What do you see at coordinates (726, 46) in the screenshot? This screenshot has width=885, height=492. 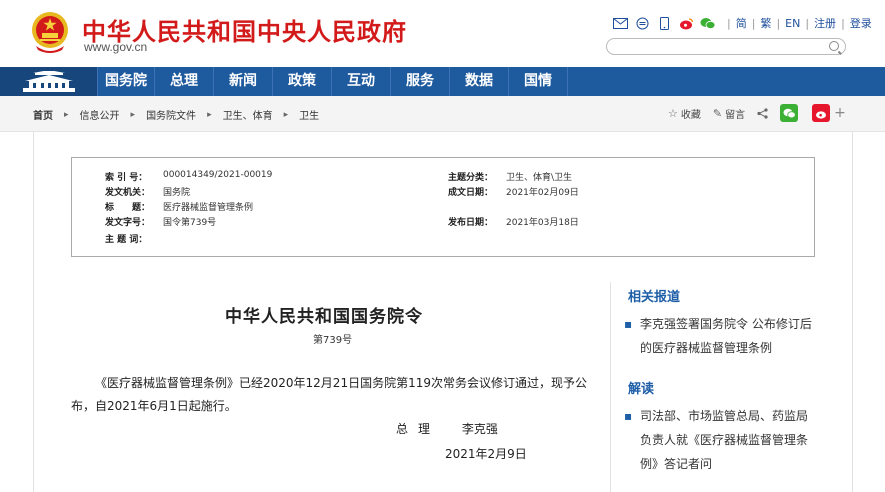 I see `search-input` at bounding box center [726, 46].